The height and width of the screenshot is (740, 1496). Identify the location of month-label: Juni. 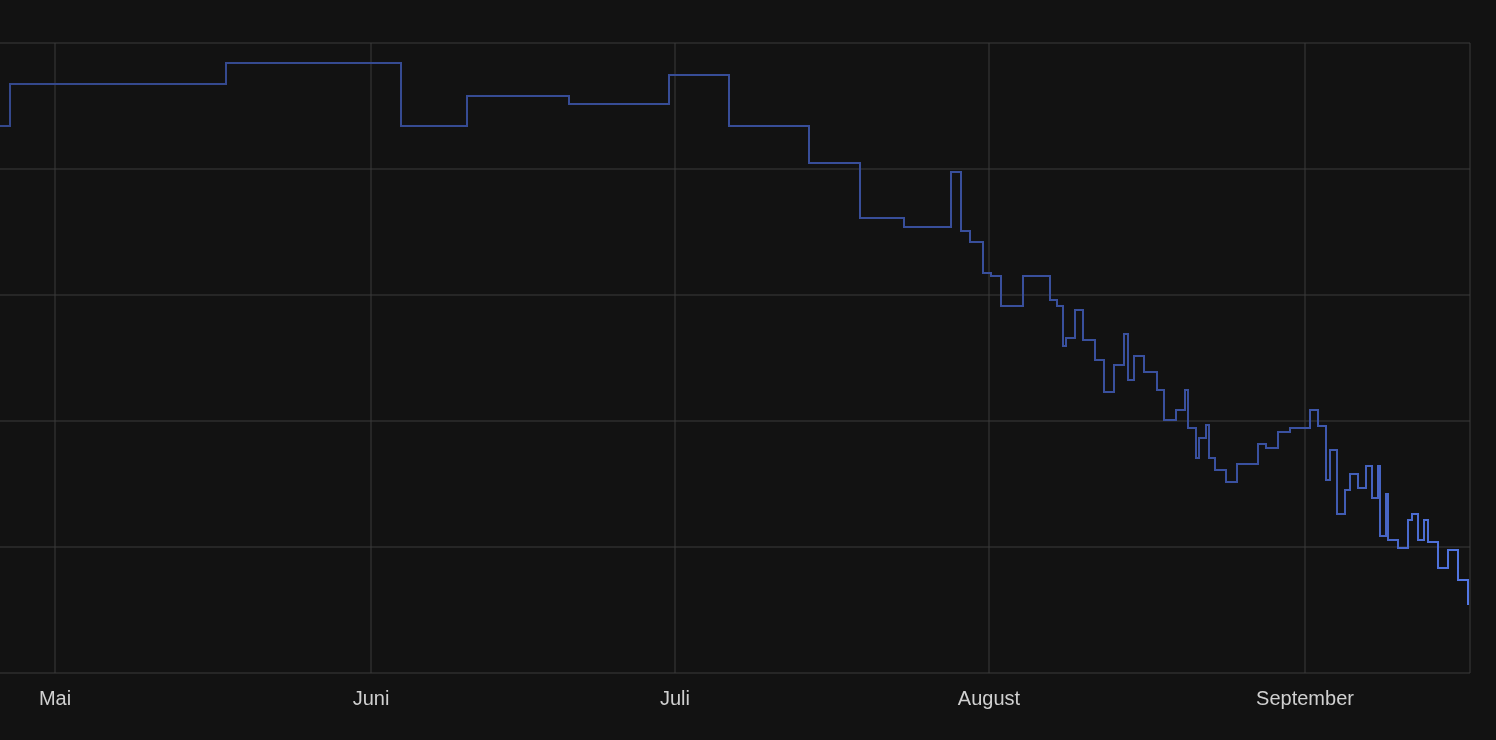
(371, 698).